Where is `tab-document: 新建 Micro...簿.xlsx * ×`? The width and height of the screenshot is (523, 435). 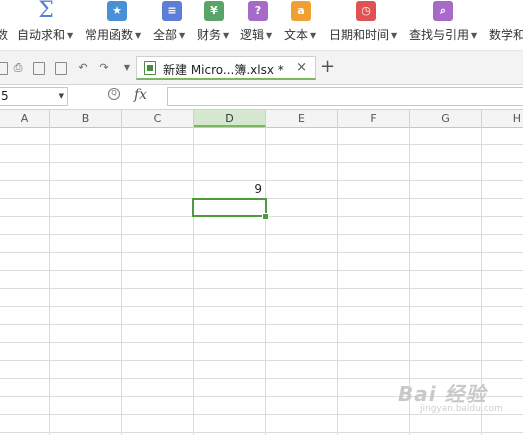
tab-document: 新建 Micro...簿.xlsx * × is located at coordinates (226, 68).